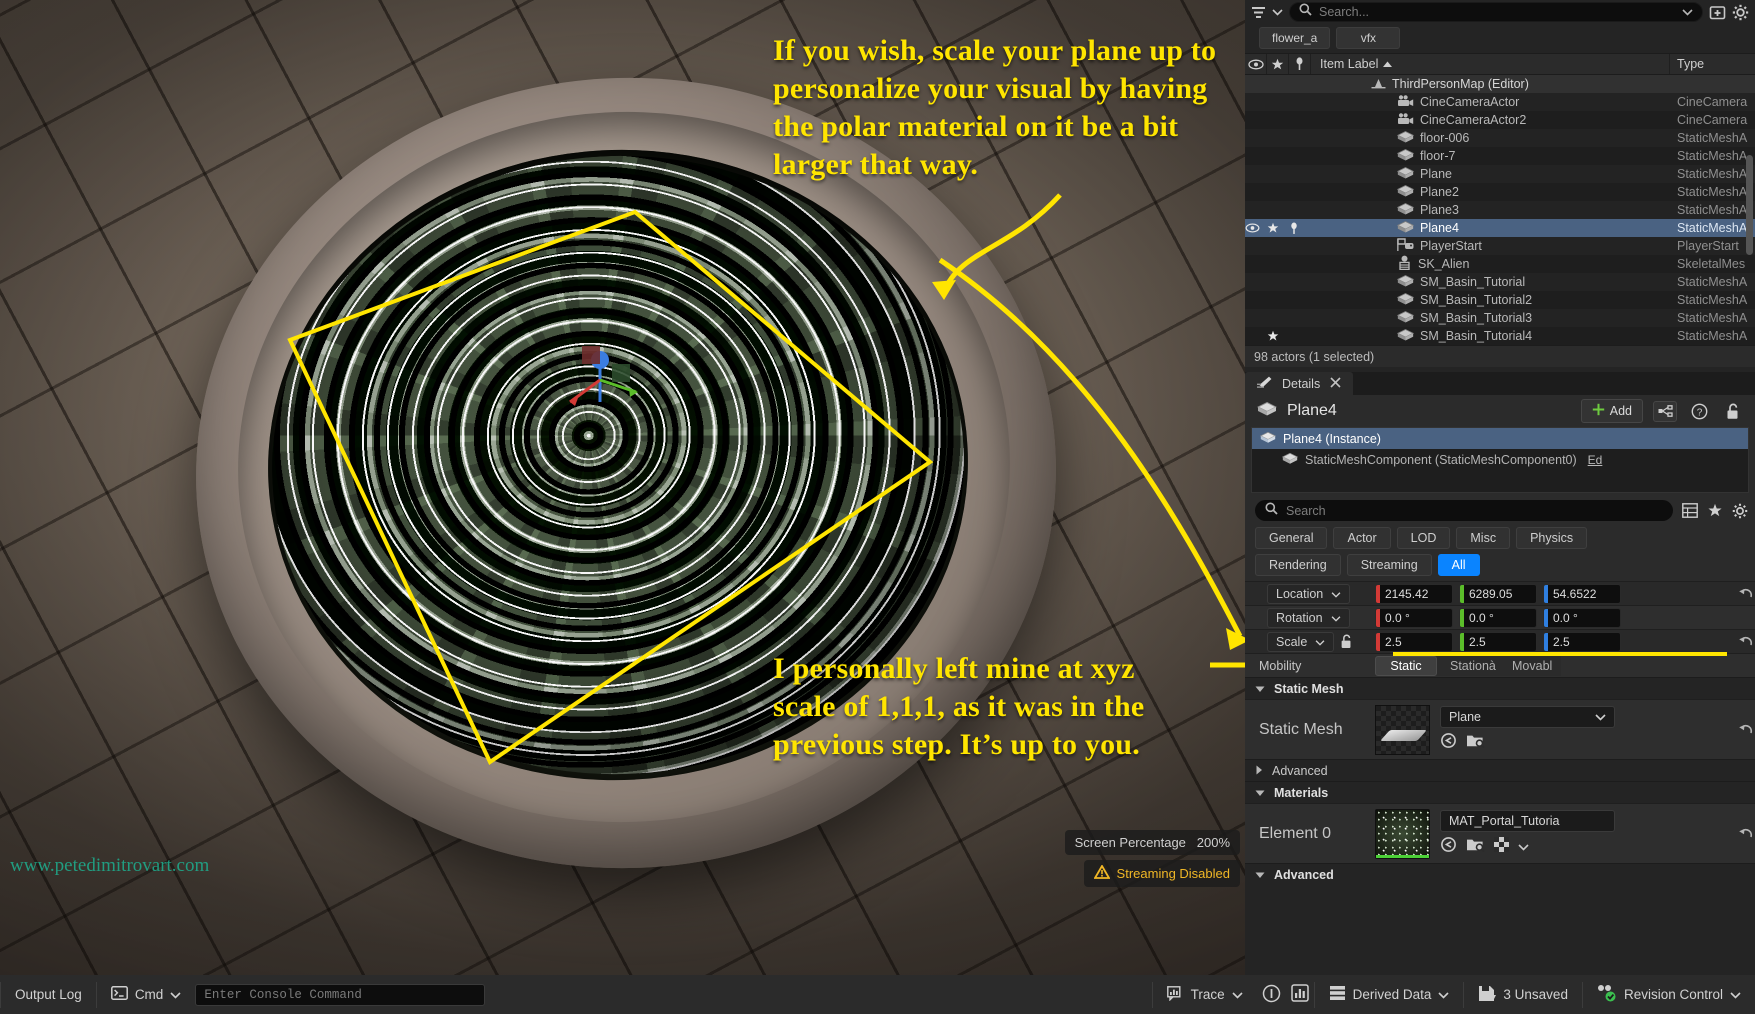 This screenshot has height=1014, width=1755. What do you see at coordinates (1500, 102) in the screenshot?
I see `outliner-row: CineCameraActor CineCamera` at bounding box center [1500, 102].